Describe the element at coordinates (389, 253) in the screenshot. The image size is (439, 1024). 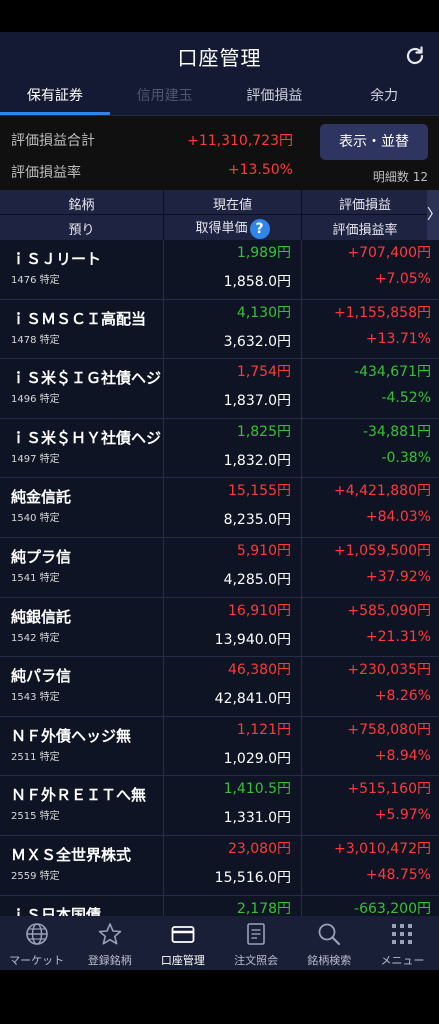
I see `valuation-pl: +707,400円` at that location.